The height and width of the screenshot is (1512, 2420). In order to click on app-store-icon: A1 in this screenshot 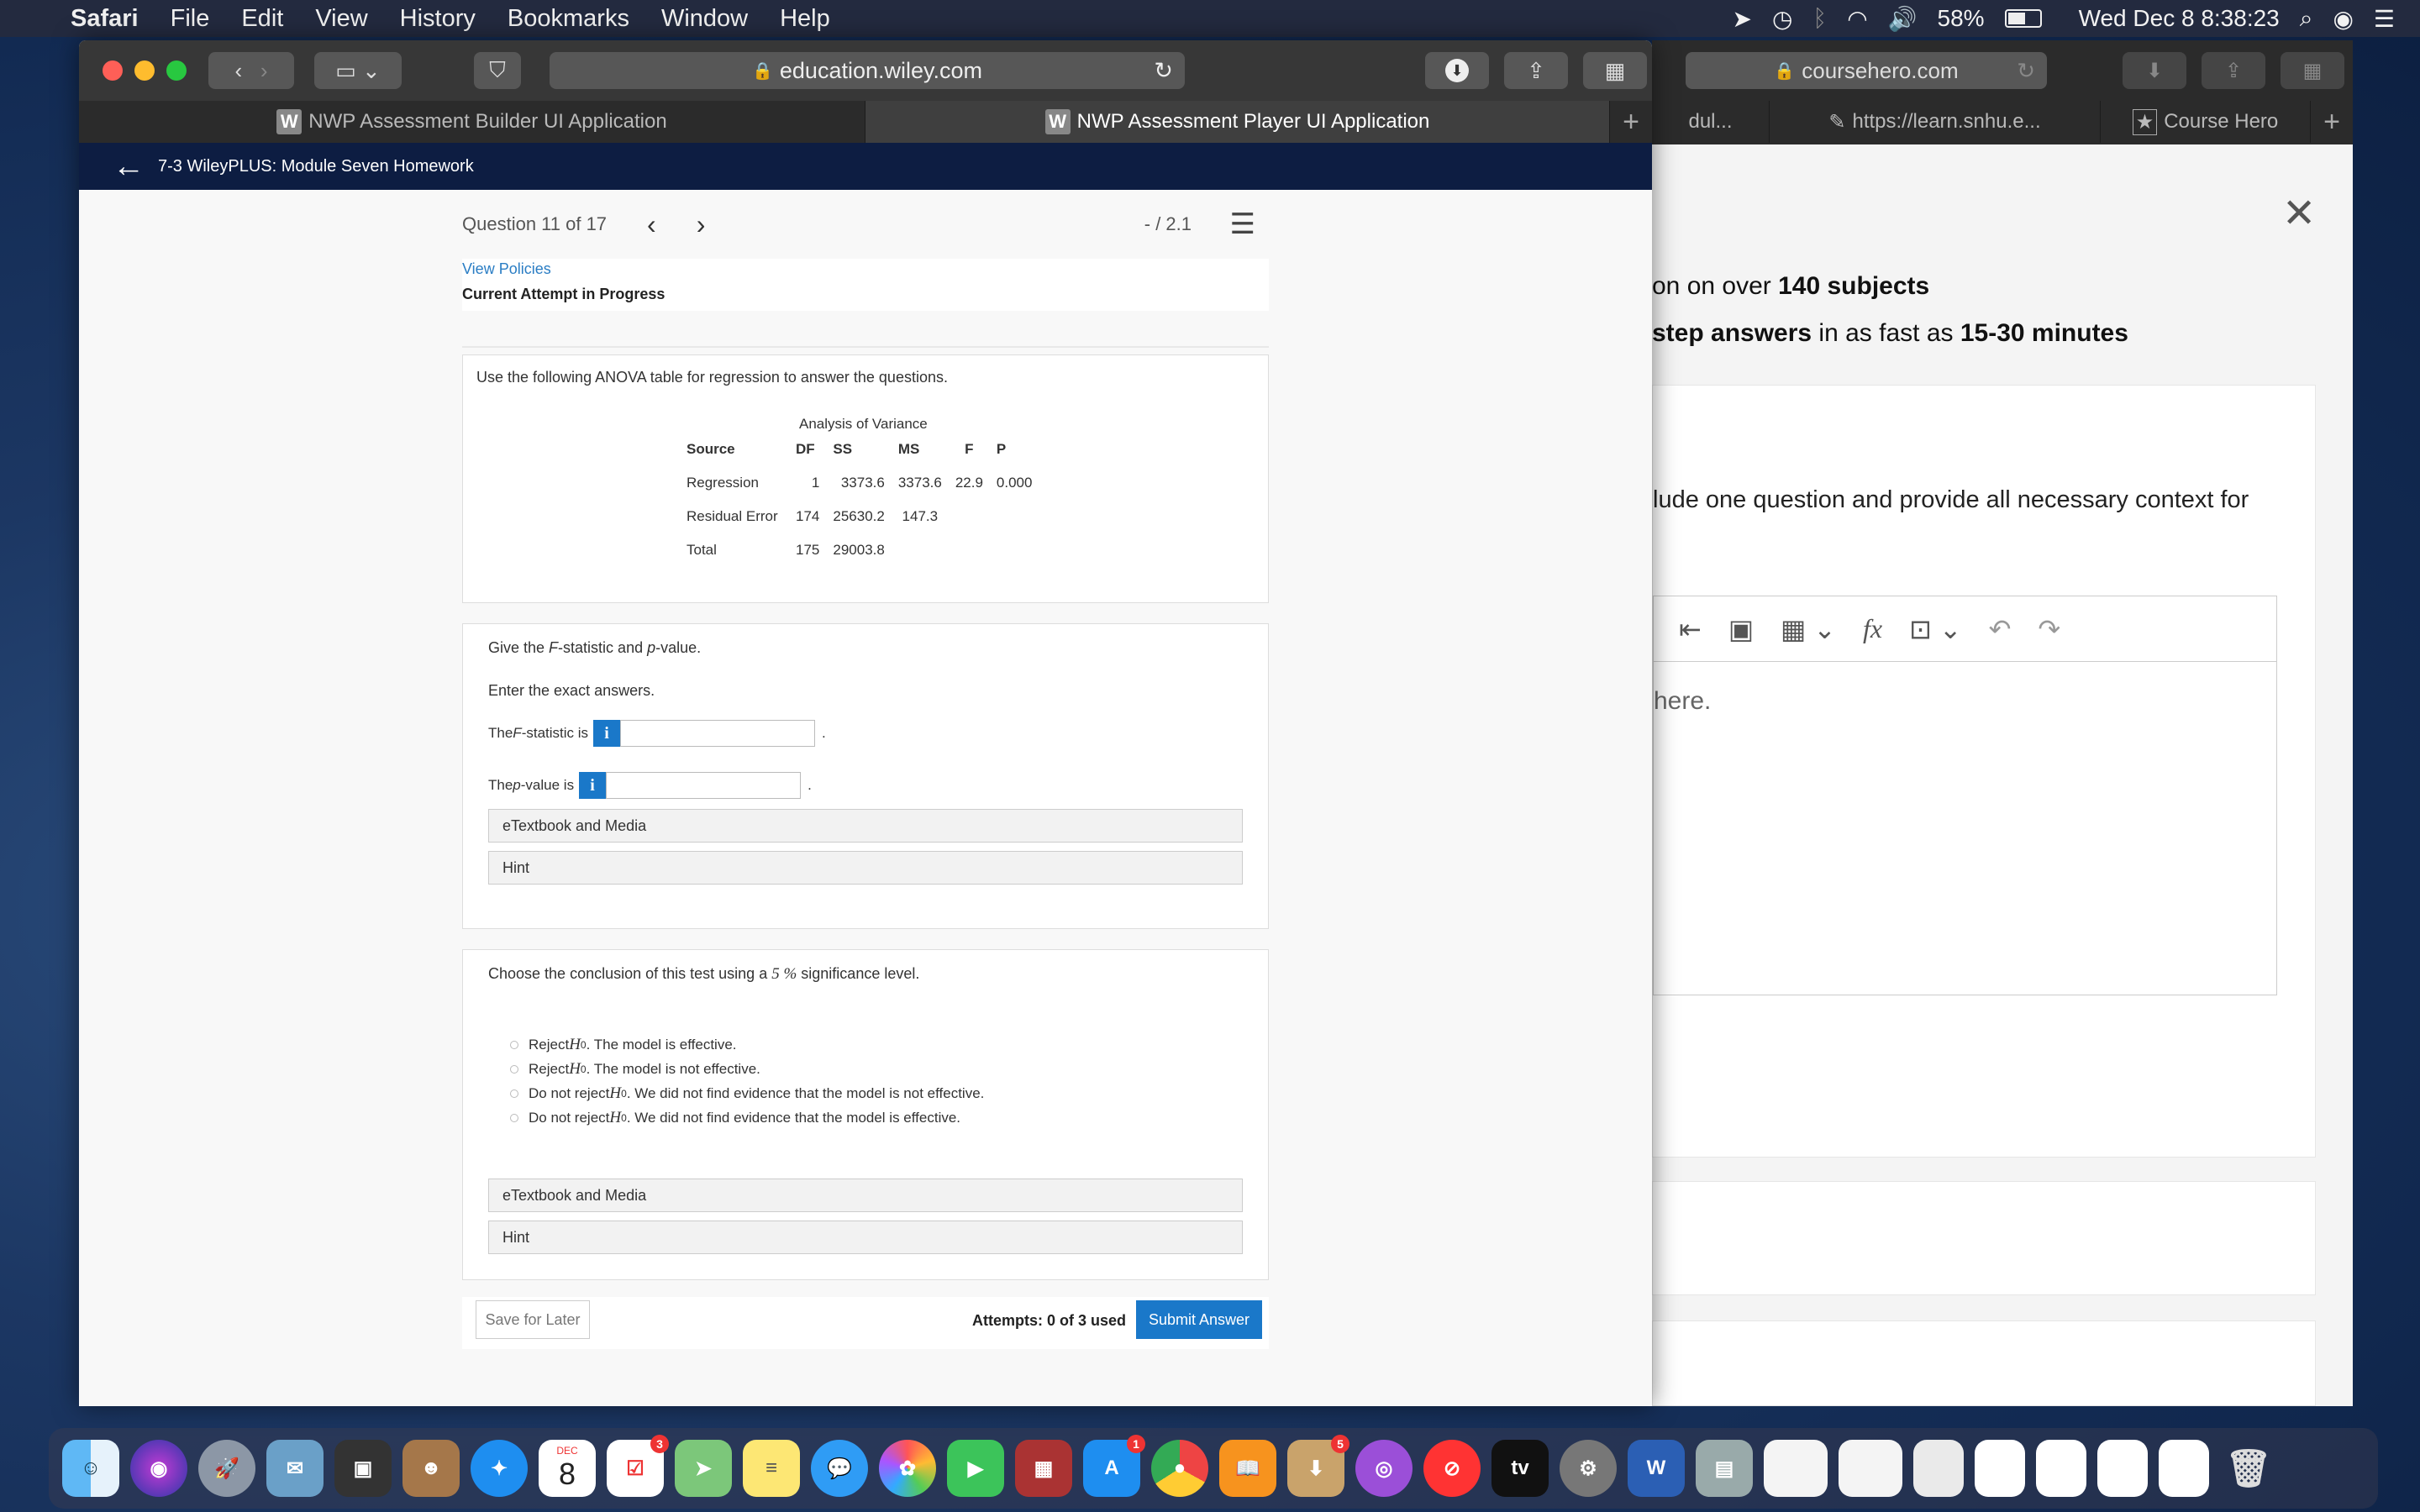, I will do `click(1114, 1466)`.